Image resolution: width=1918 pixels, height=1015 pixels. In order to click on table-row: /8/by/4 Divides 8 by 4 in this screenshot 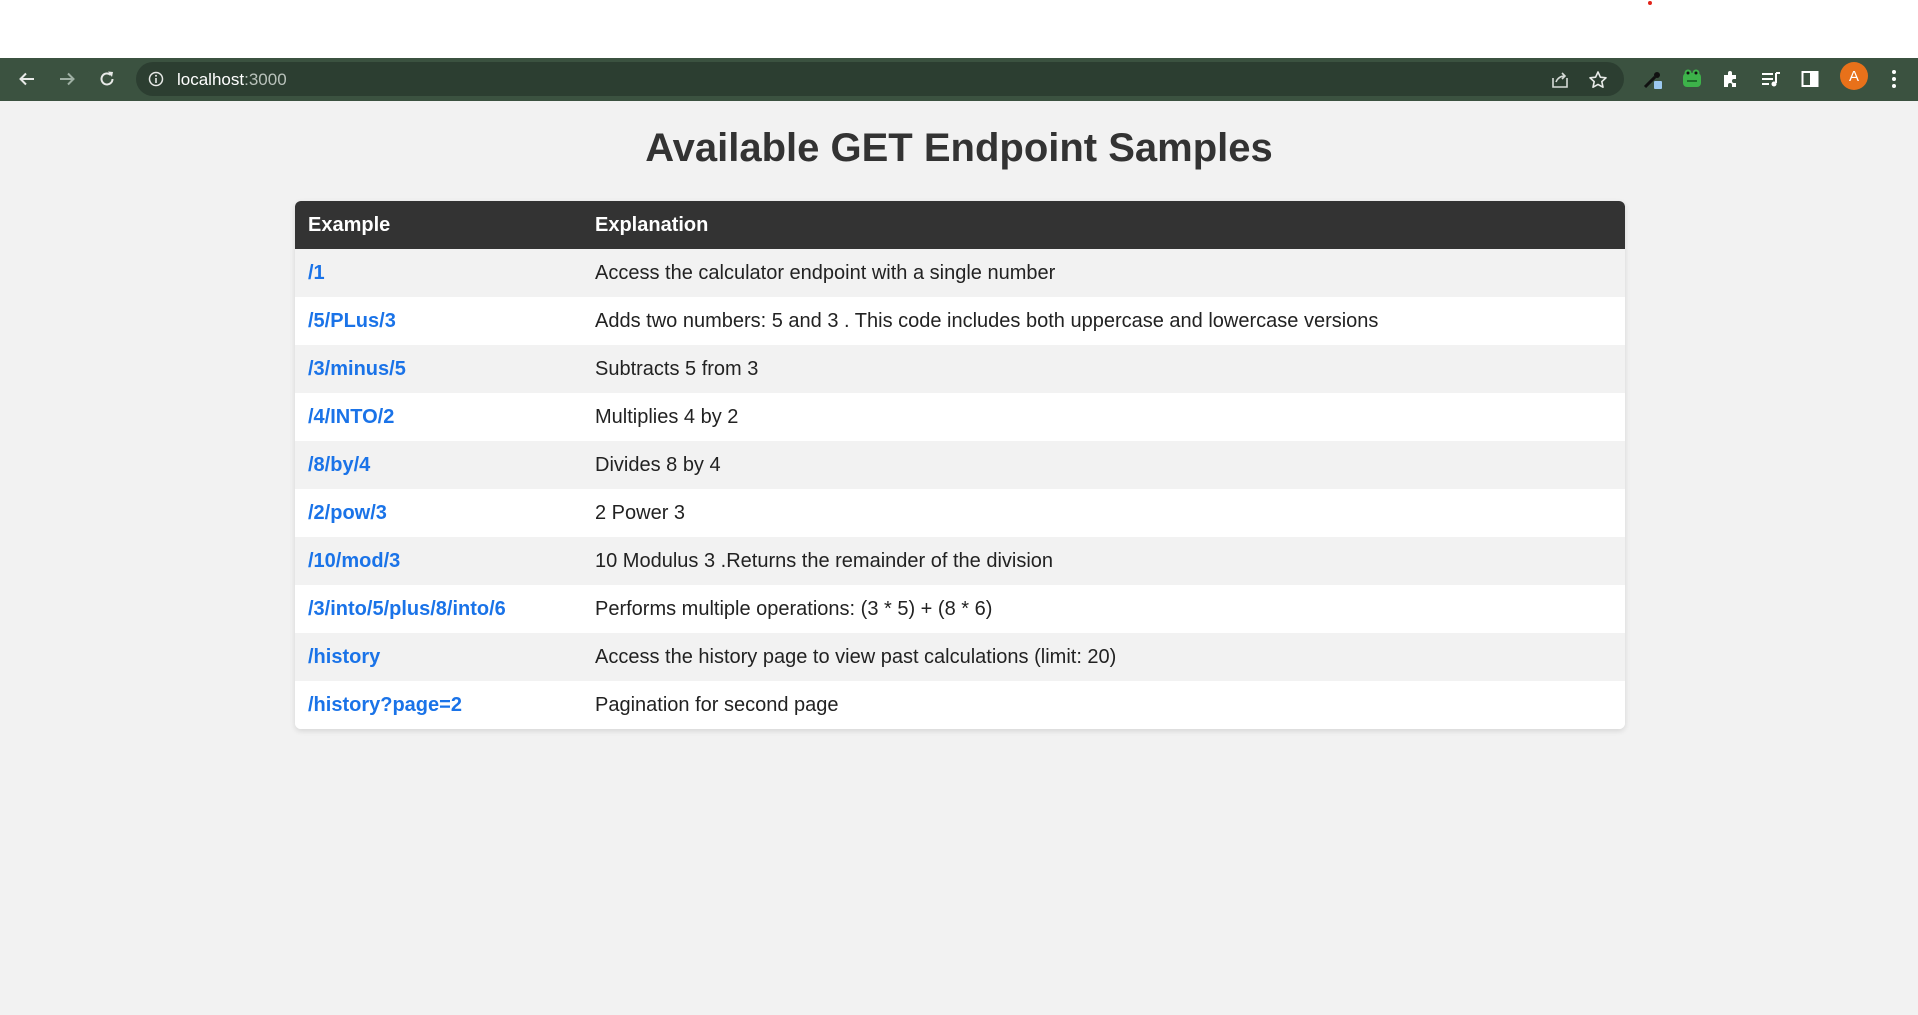, I will do `click(960, 465)`.